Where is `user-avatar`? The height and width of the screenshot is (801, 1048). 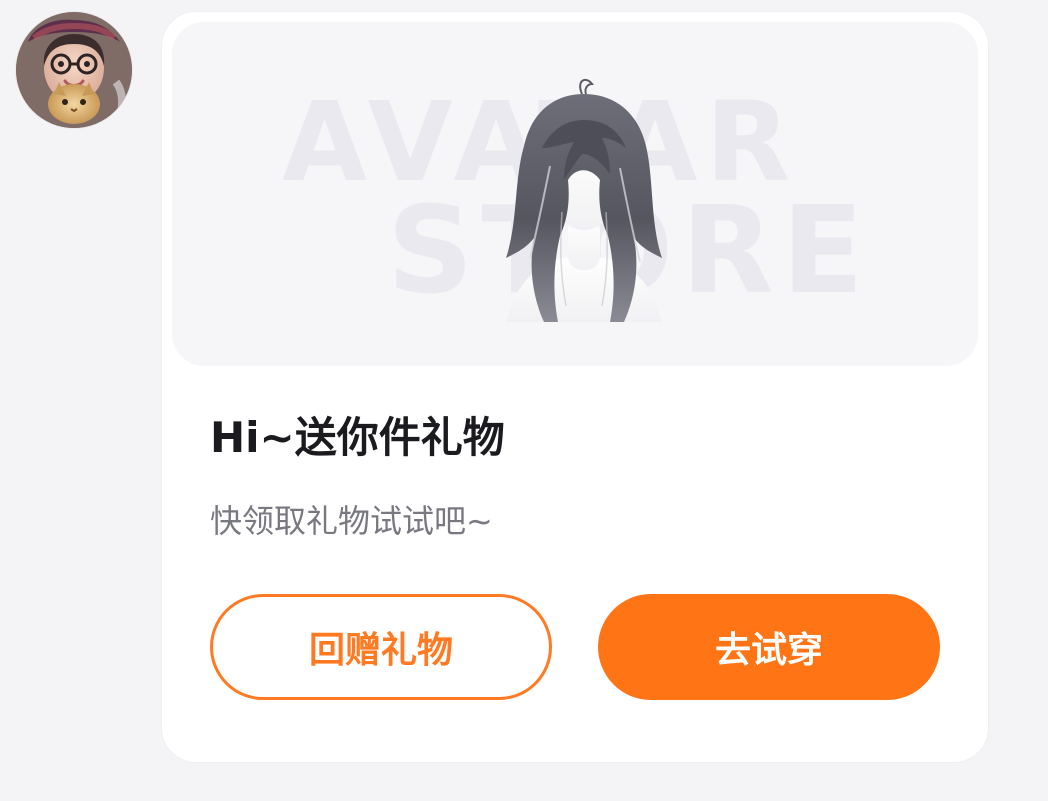 user-avatar is located at coordinates (74, 70).